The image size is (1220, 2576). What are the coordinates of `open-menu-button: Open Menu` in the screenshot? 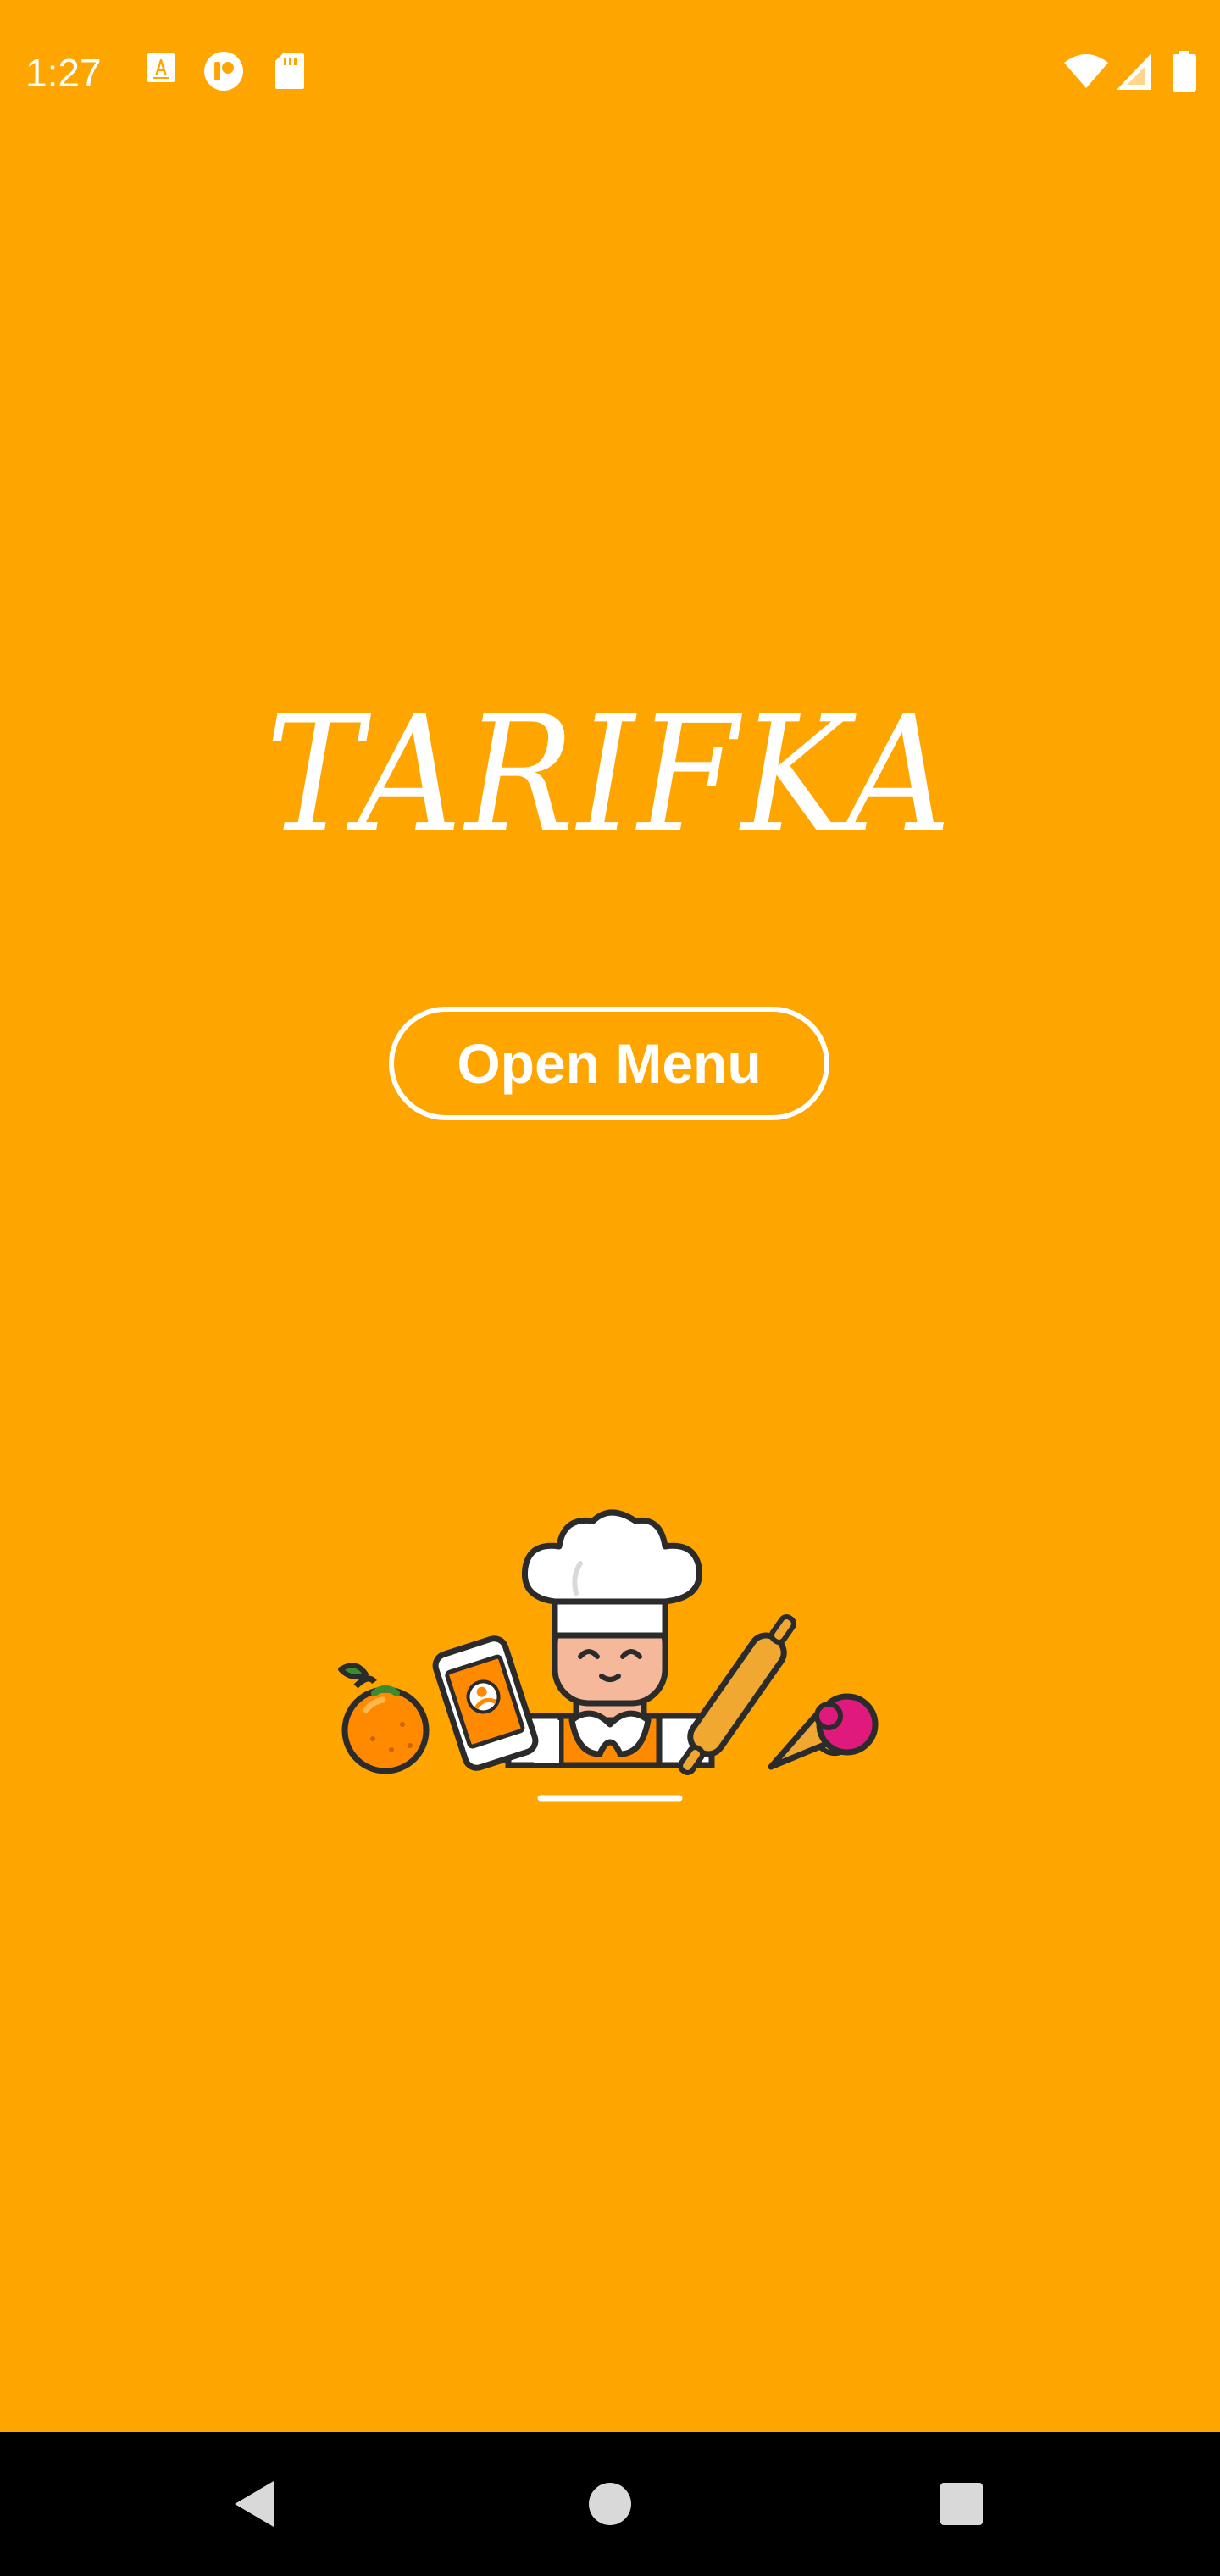 It's located at (609, 1063).